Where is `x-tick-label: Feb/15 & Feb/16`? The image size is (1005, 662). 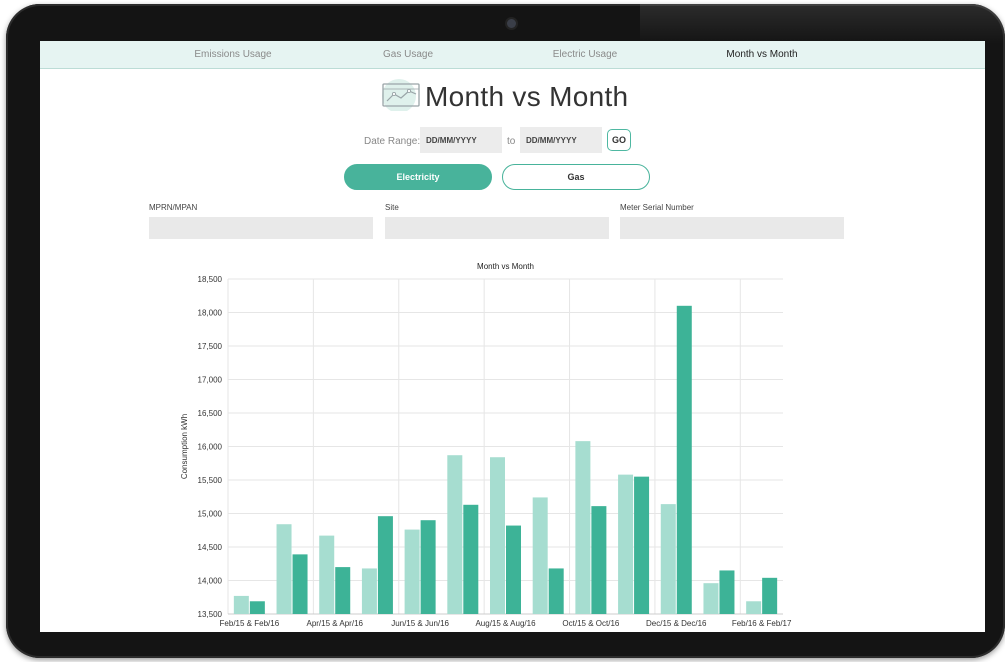
x-tick-label: Feb/15 & Feb/16 is located at coordinates (250, 623).